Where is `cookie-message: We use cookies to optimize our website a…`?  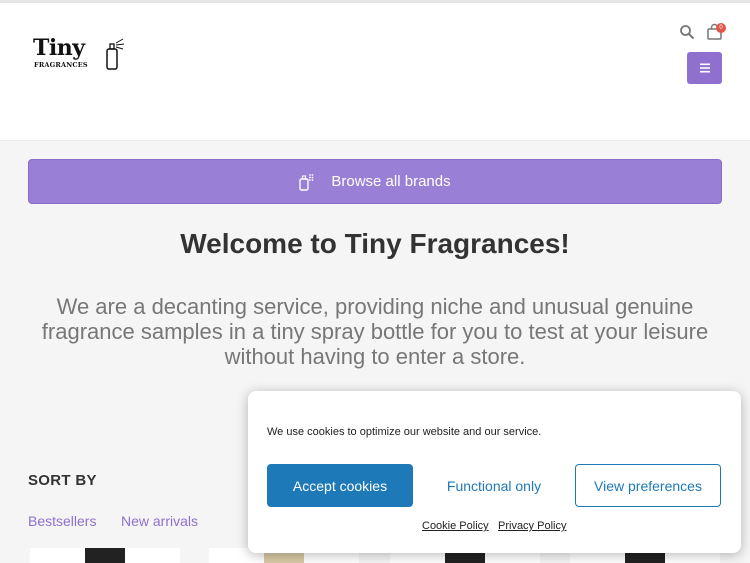 cookie-message: We use cookies to optimize our website a… is located at coordinates (404, 432).